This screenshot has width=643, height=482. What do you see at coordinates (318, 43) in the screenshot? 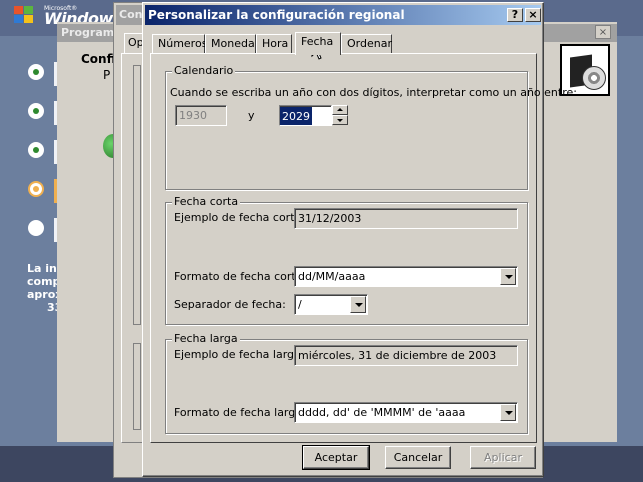
I see `tab-fecha: Fecha` at bounding box center [318, 43].